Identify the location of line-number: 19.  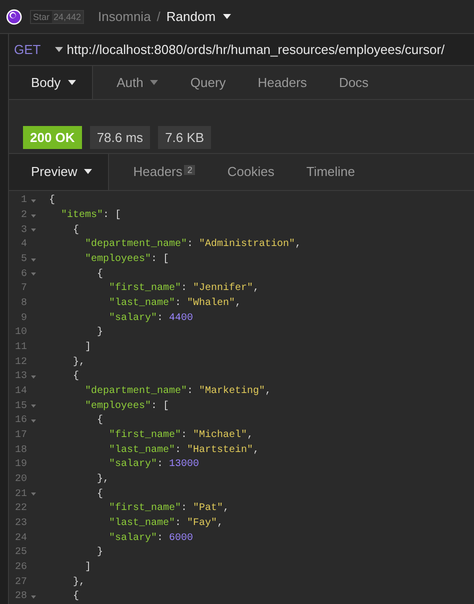
(20, 464).